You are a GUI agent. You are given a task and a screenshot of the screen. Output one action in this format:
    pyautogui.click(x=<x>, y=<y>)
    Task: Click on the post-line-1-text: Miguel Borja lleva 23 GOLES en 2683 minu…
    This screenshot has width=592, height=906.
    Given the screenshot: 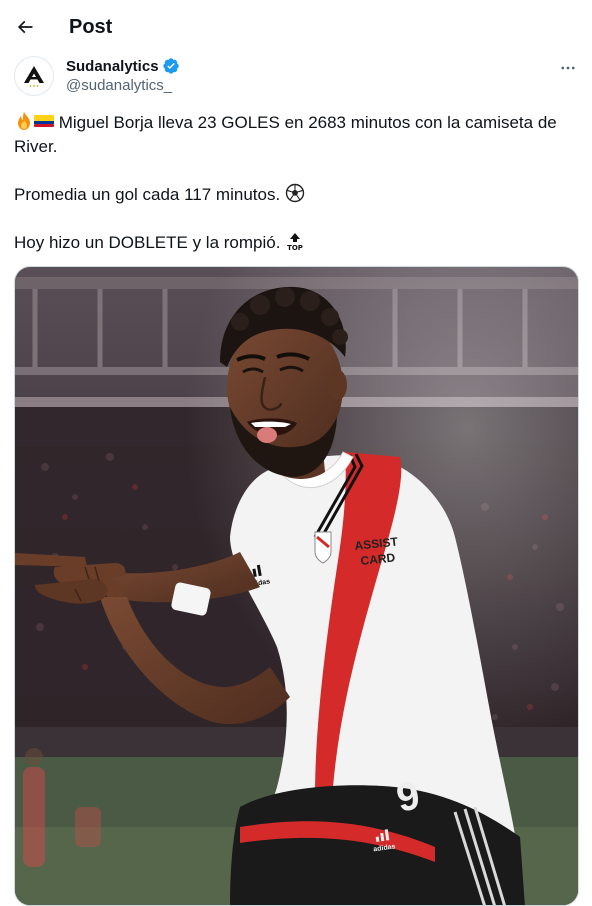 What is the action you would take?
    pyautogui.click(x=285, y=134)
    